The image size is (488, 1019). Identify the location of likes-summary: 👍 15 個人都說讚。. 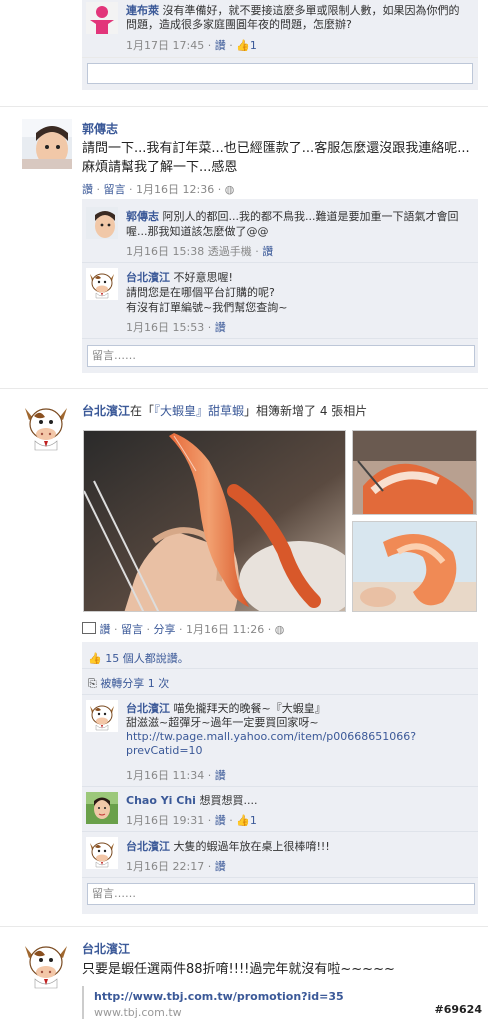
(138, 658).